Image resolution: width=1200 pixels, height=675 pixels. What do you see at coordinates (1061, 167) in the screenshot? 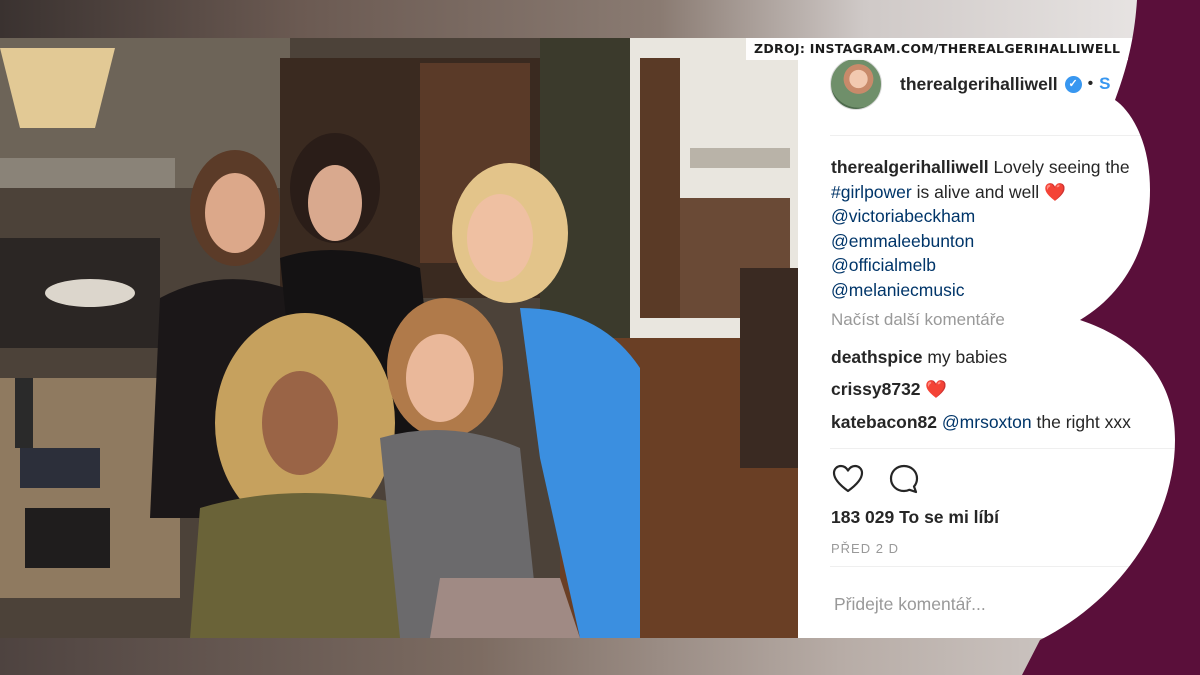
I see `caption-text: Lovely seeing the` at bounding box center [1061, 167].